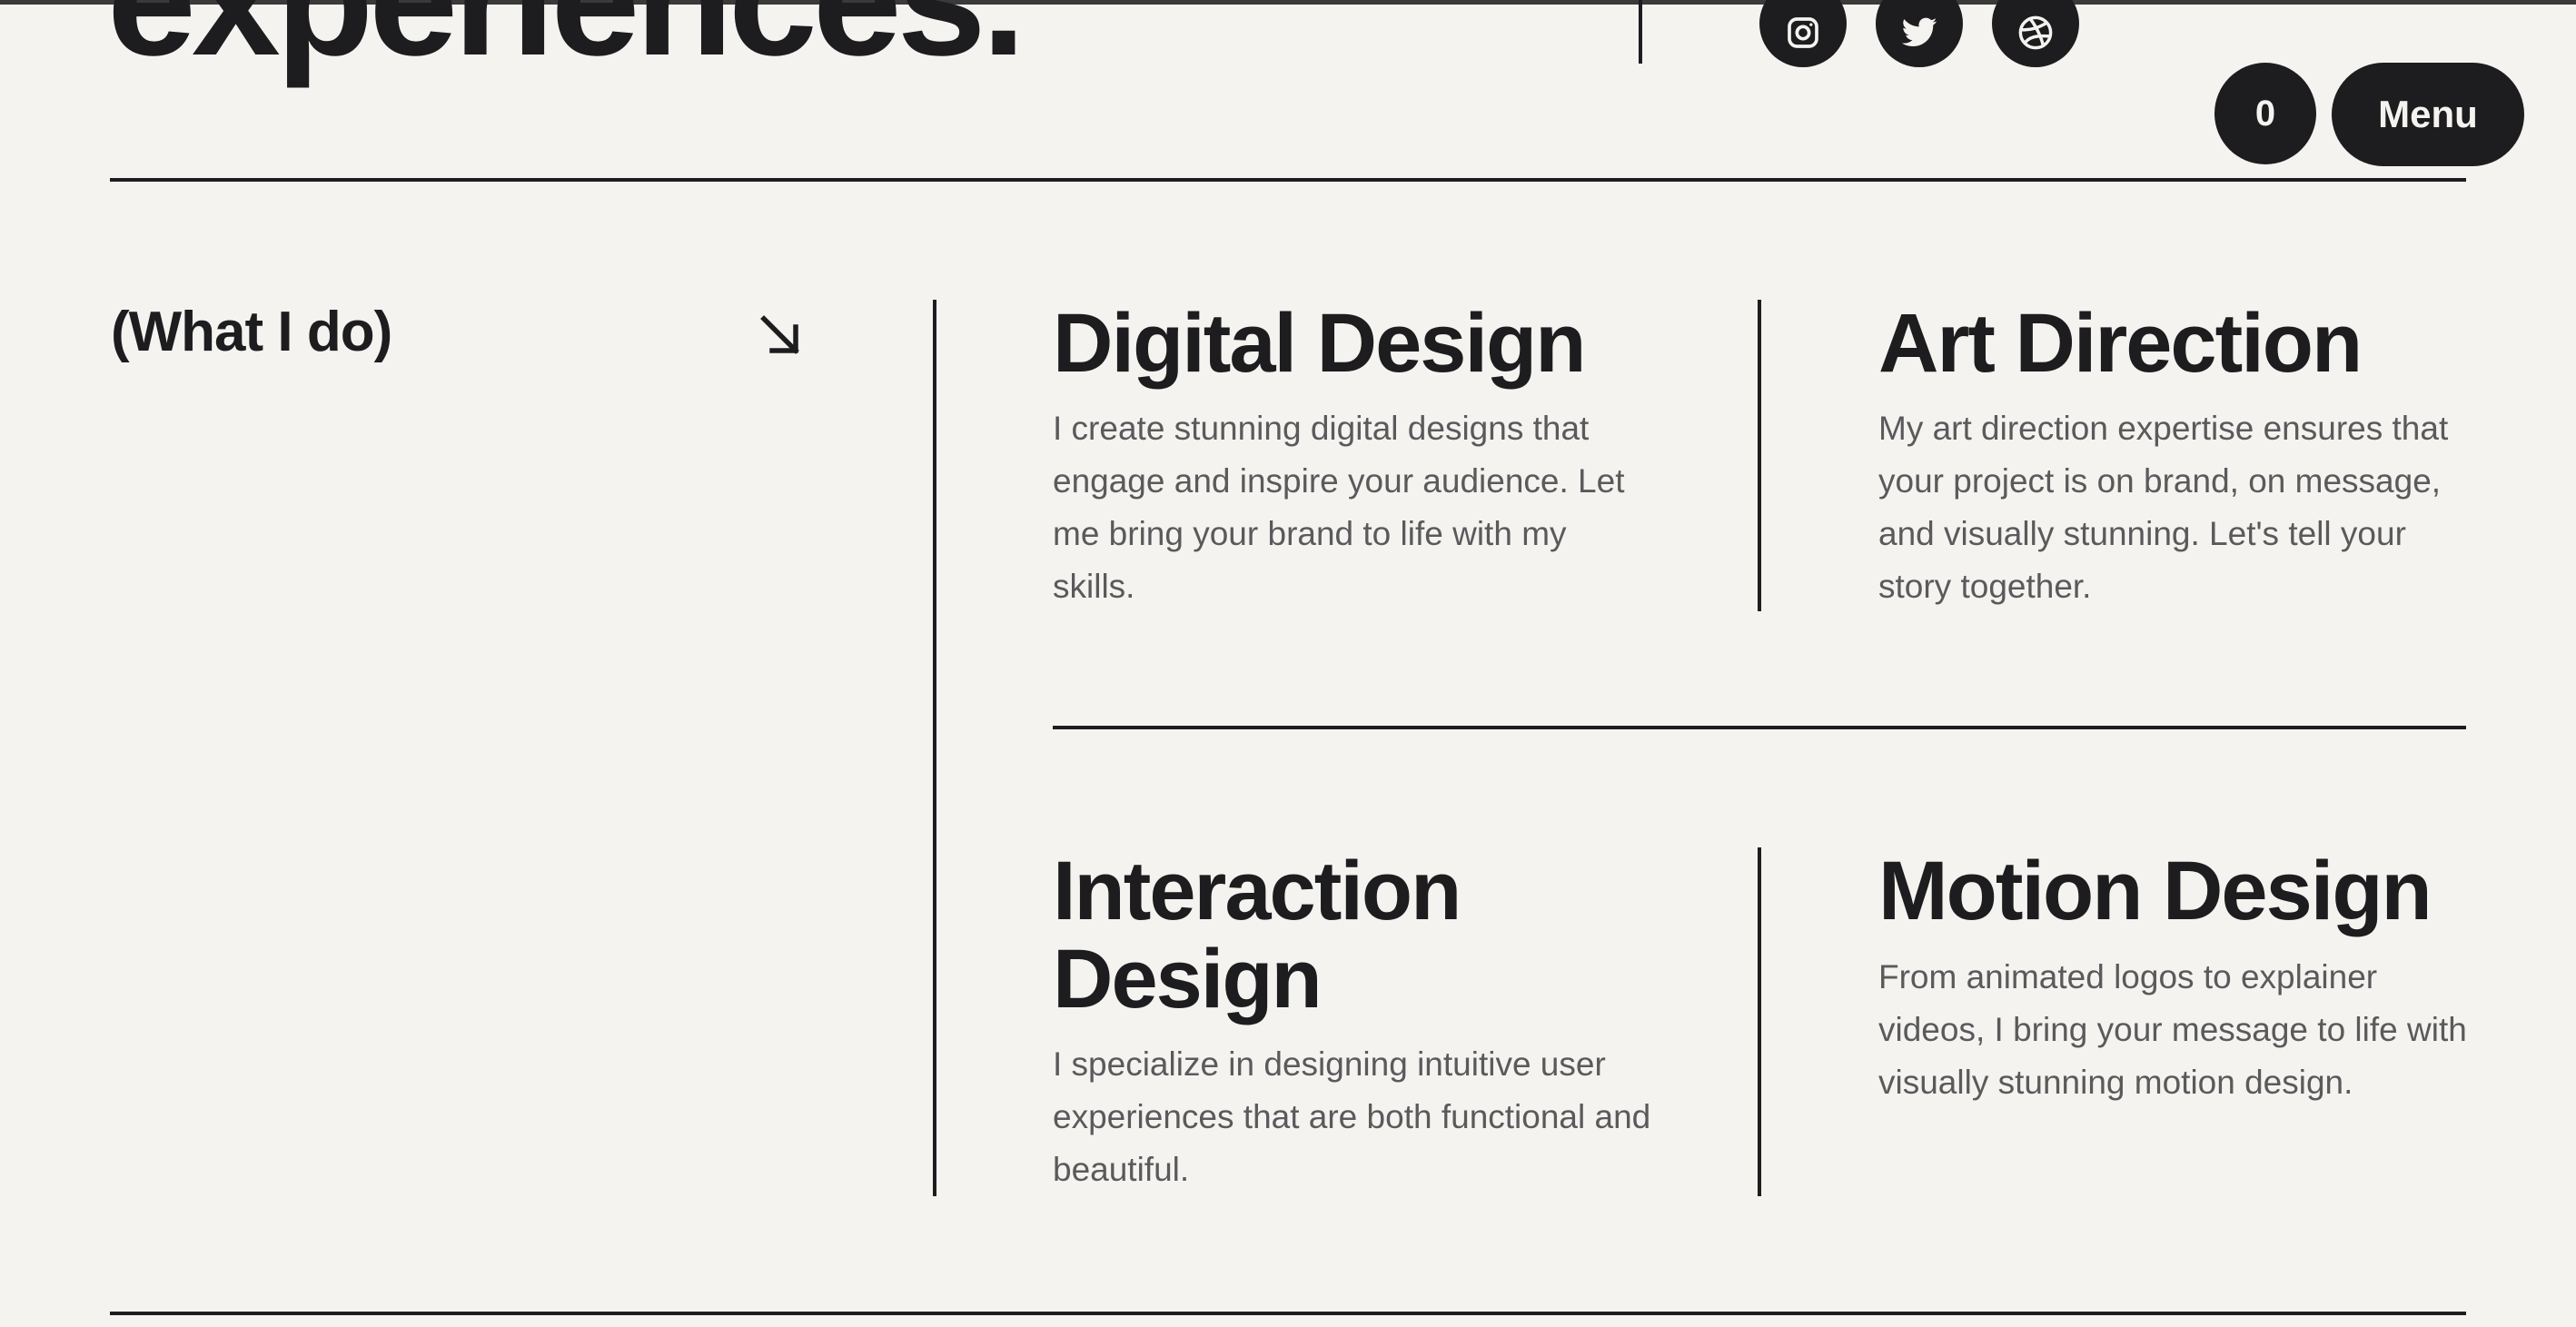 The image size is (2576, 1327). What do you see at coordinates (1257, 935) in the screenshot?
I see `service-title: Interaction Design` at bounding box center [1257, 935].